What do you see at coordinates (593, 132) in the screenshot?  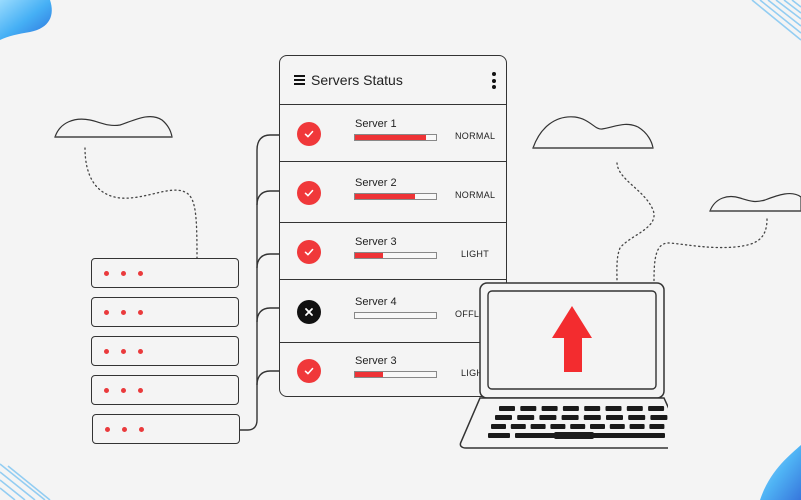 I see `cloud-right` at bounding box center [593, 132].